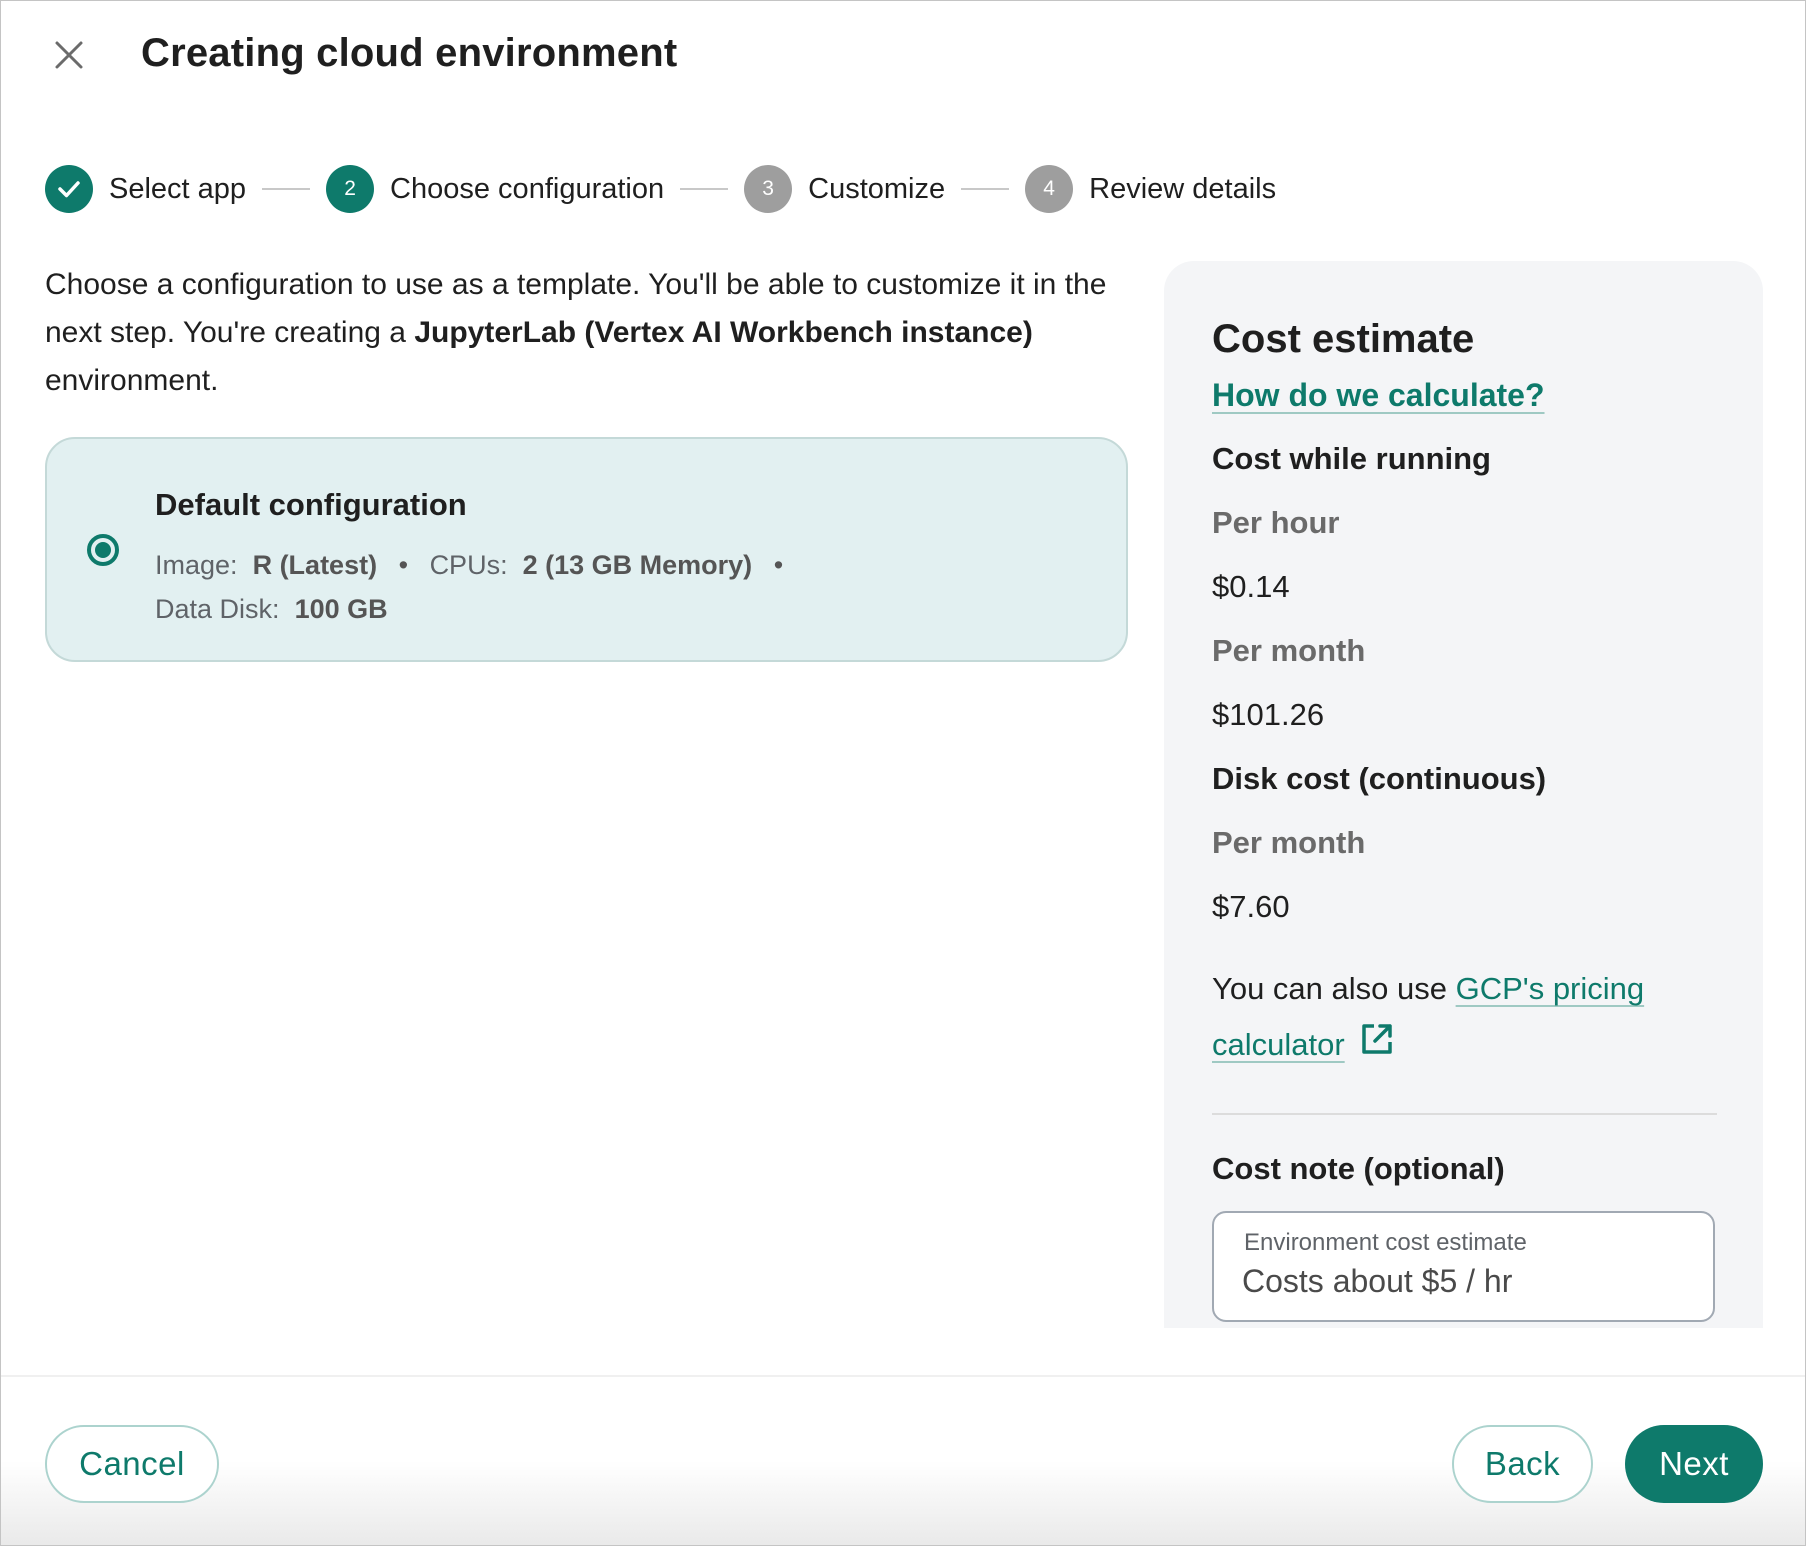 The width and height of the screenshot is (1806, 1546). Describe the element at coordinates (350, 189) in the screenshot. I see `step-2-indicator: 2` at that location.